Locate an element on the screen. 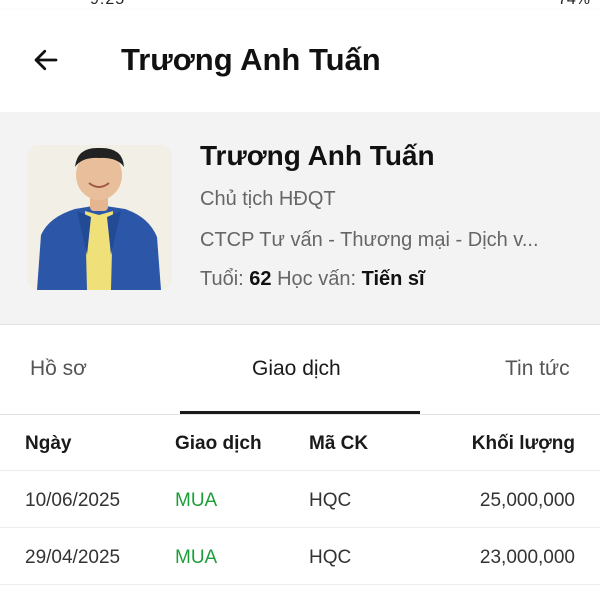 Image resolution: width=600 pixels, height=600 pixels. arrow-left-icon is located at coordinates (46, 60).